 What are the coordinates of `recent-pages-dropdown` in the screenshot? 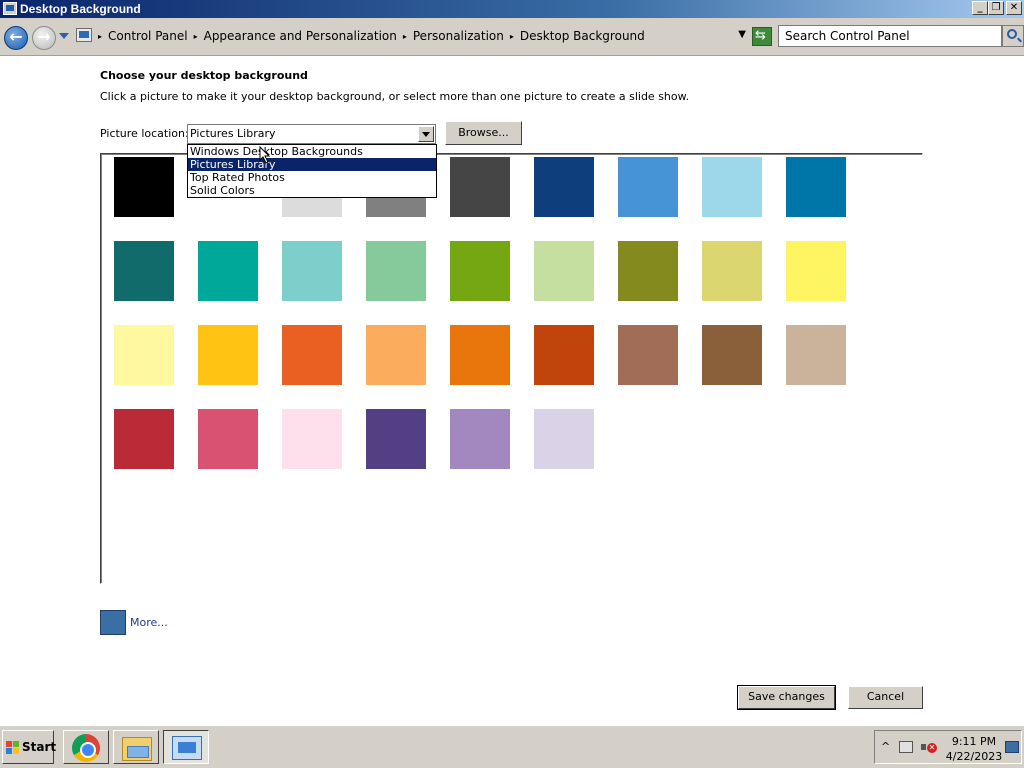 It's located at (64, 36).